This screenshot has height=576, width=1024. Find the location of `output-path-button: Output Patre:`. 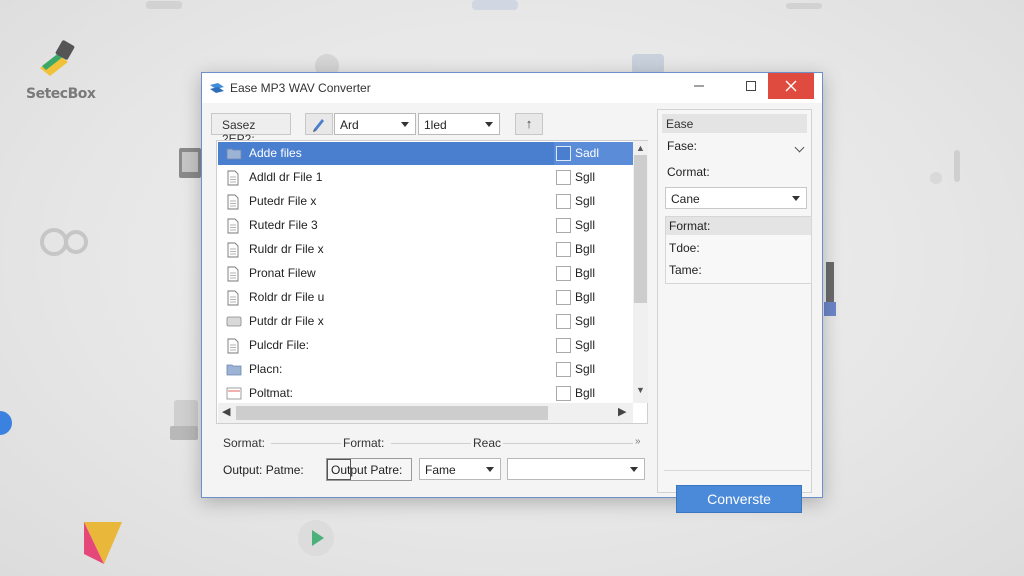

output-path-button: Output Patre: is located at coordinates (369, 469).